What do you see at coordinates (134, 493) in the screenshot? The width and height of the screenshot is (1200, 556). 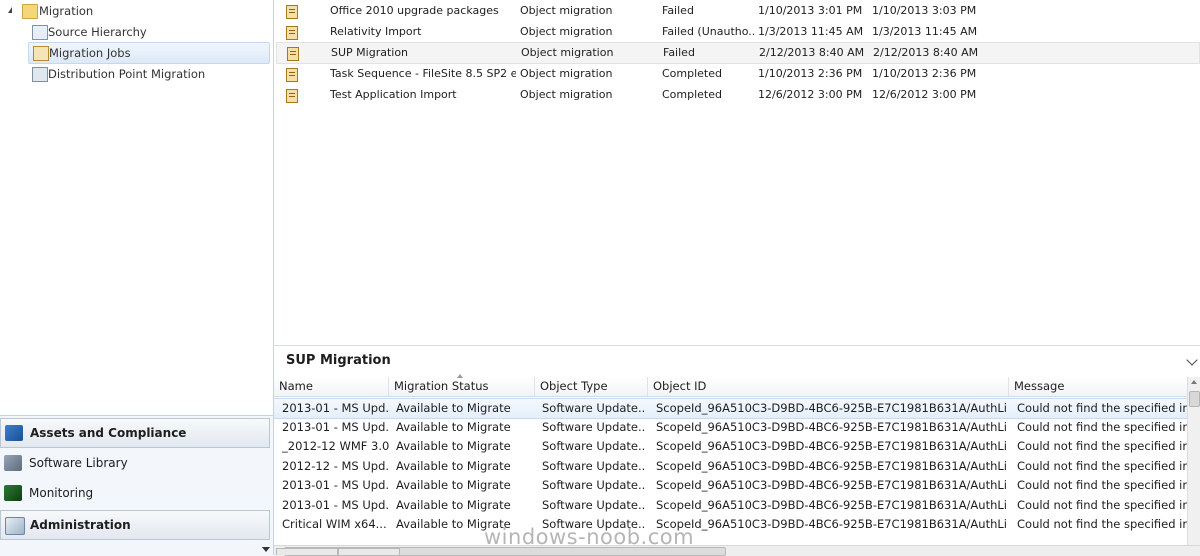 I see `workspace-monitoring: Monitoring` at bounding box center [134, 493].